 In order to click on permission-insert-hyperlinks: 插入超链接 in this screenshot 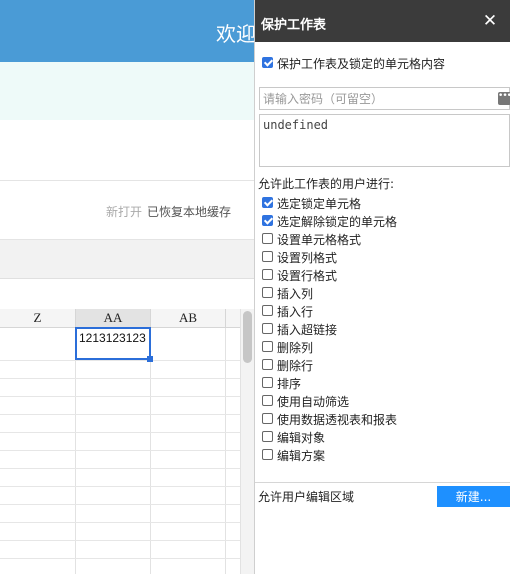, I will do `click(299, 329)`.